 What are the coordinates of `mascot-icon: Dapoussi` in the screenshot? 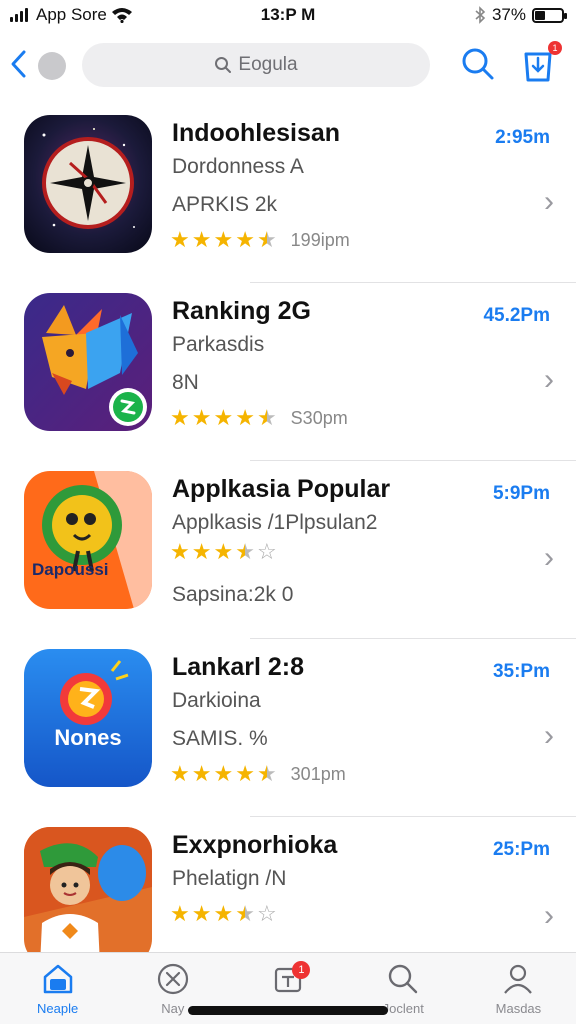 It's located at (88, 540).